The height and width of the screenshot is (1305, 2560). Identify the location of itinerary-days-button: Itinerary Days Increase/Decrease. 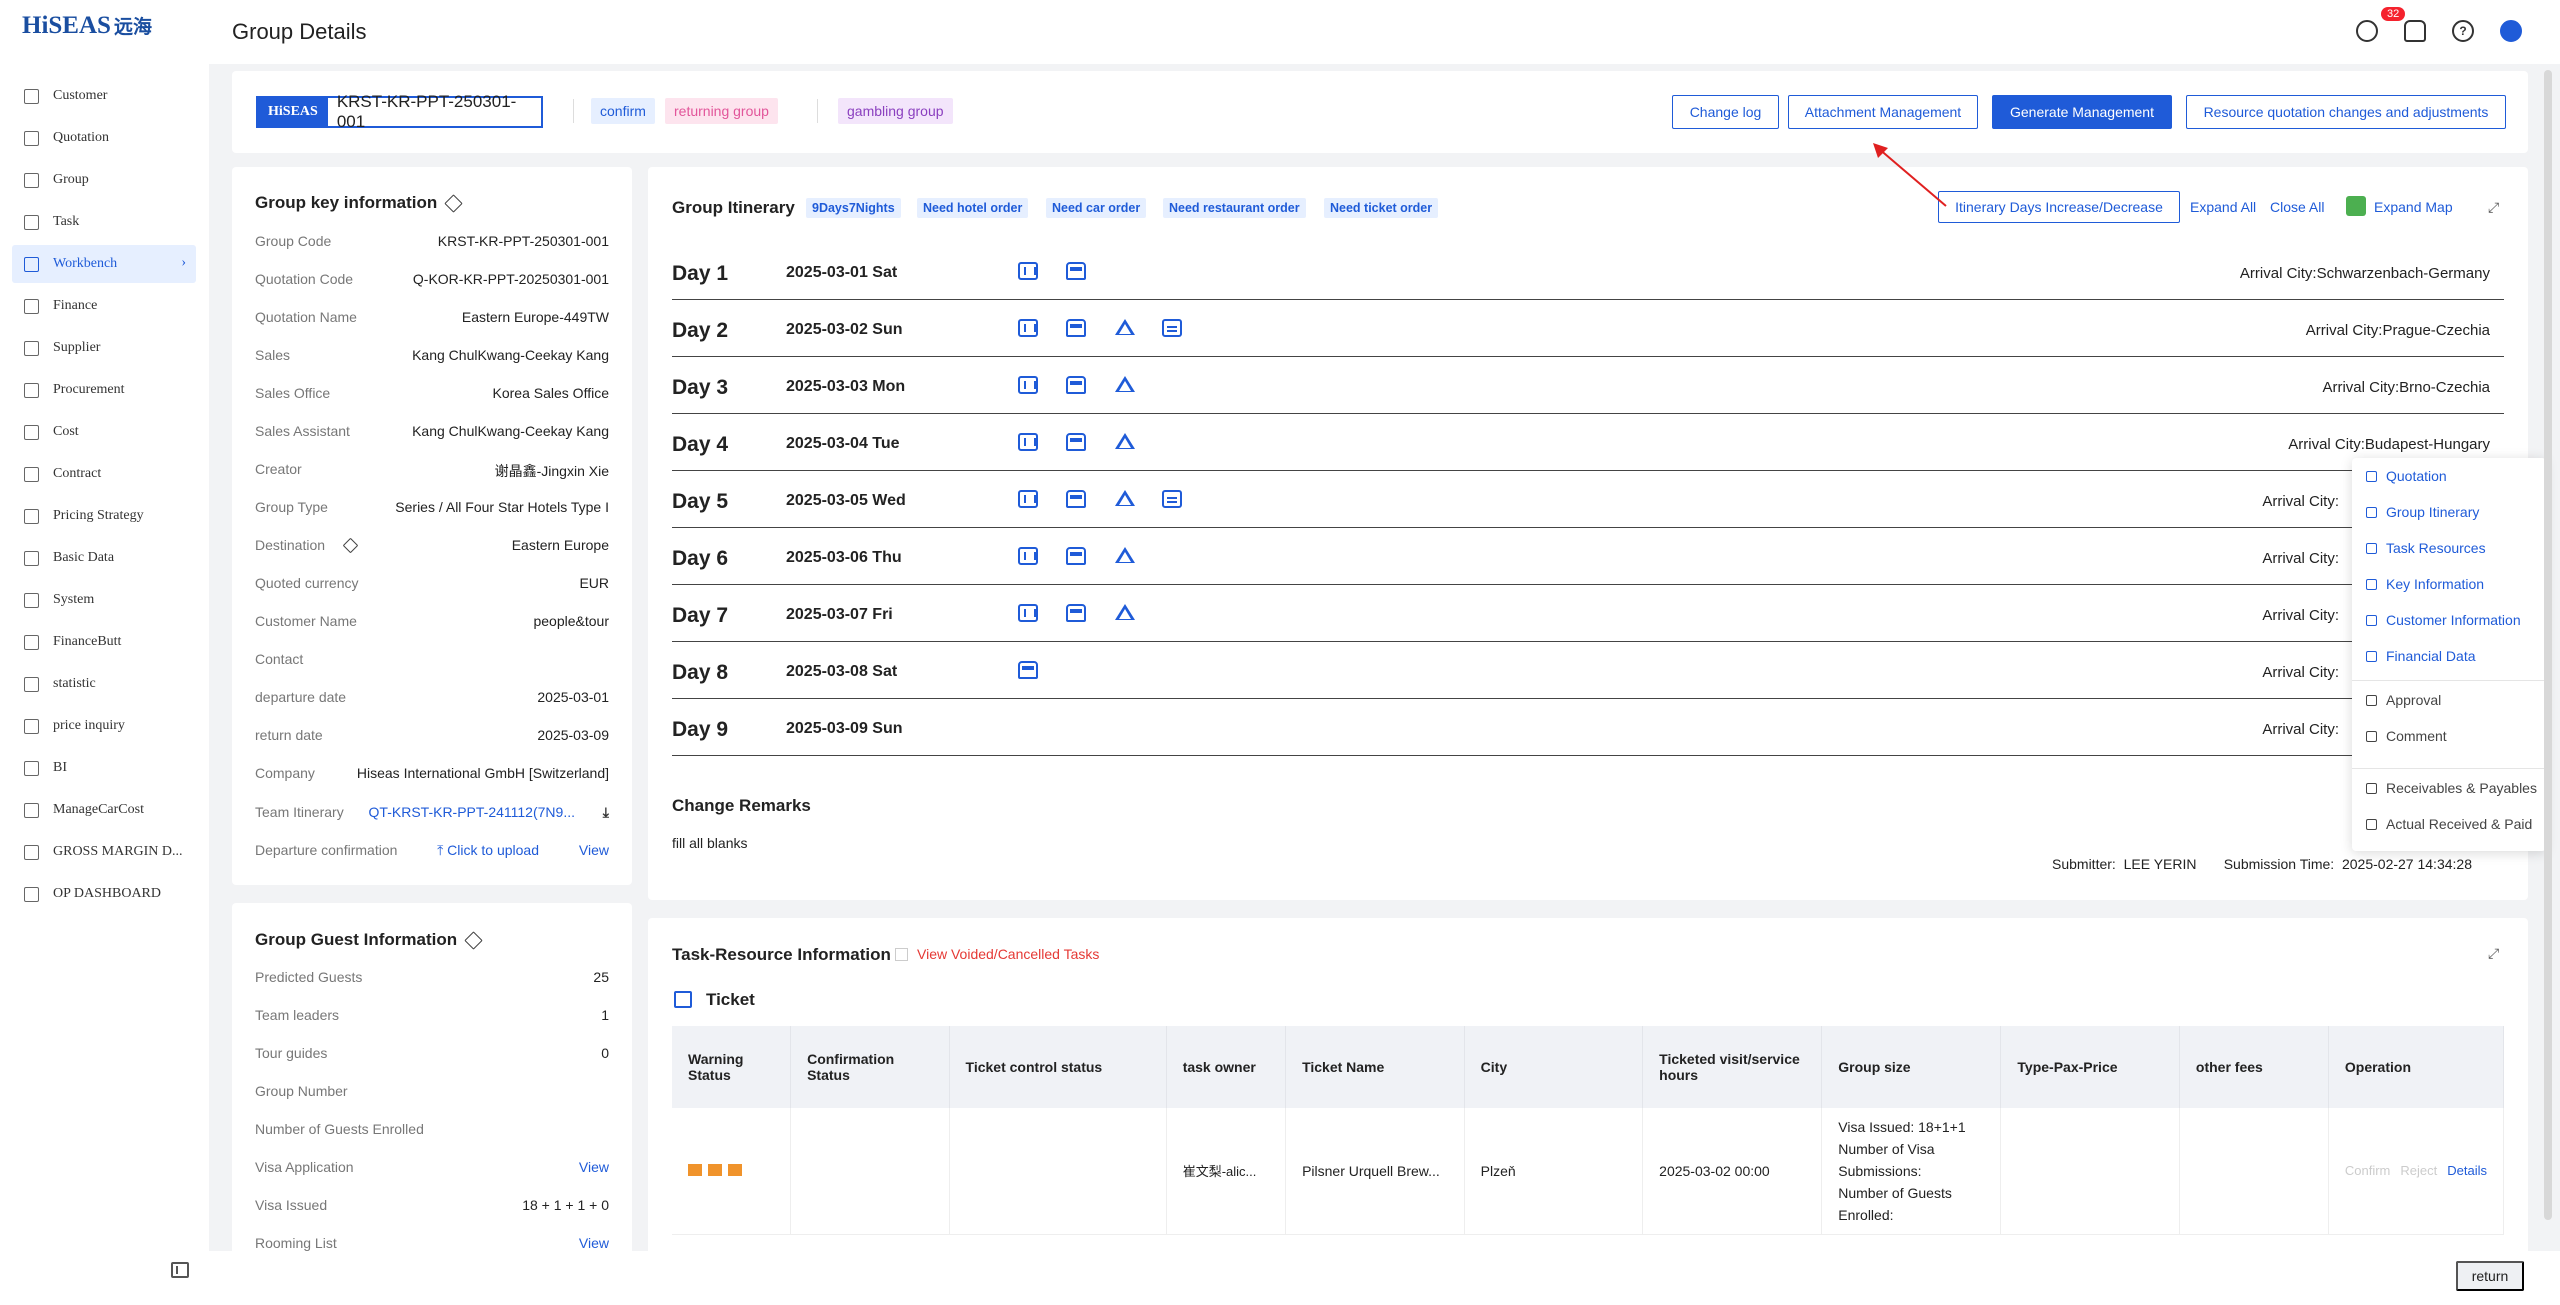
(2059, 207).